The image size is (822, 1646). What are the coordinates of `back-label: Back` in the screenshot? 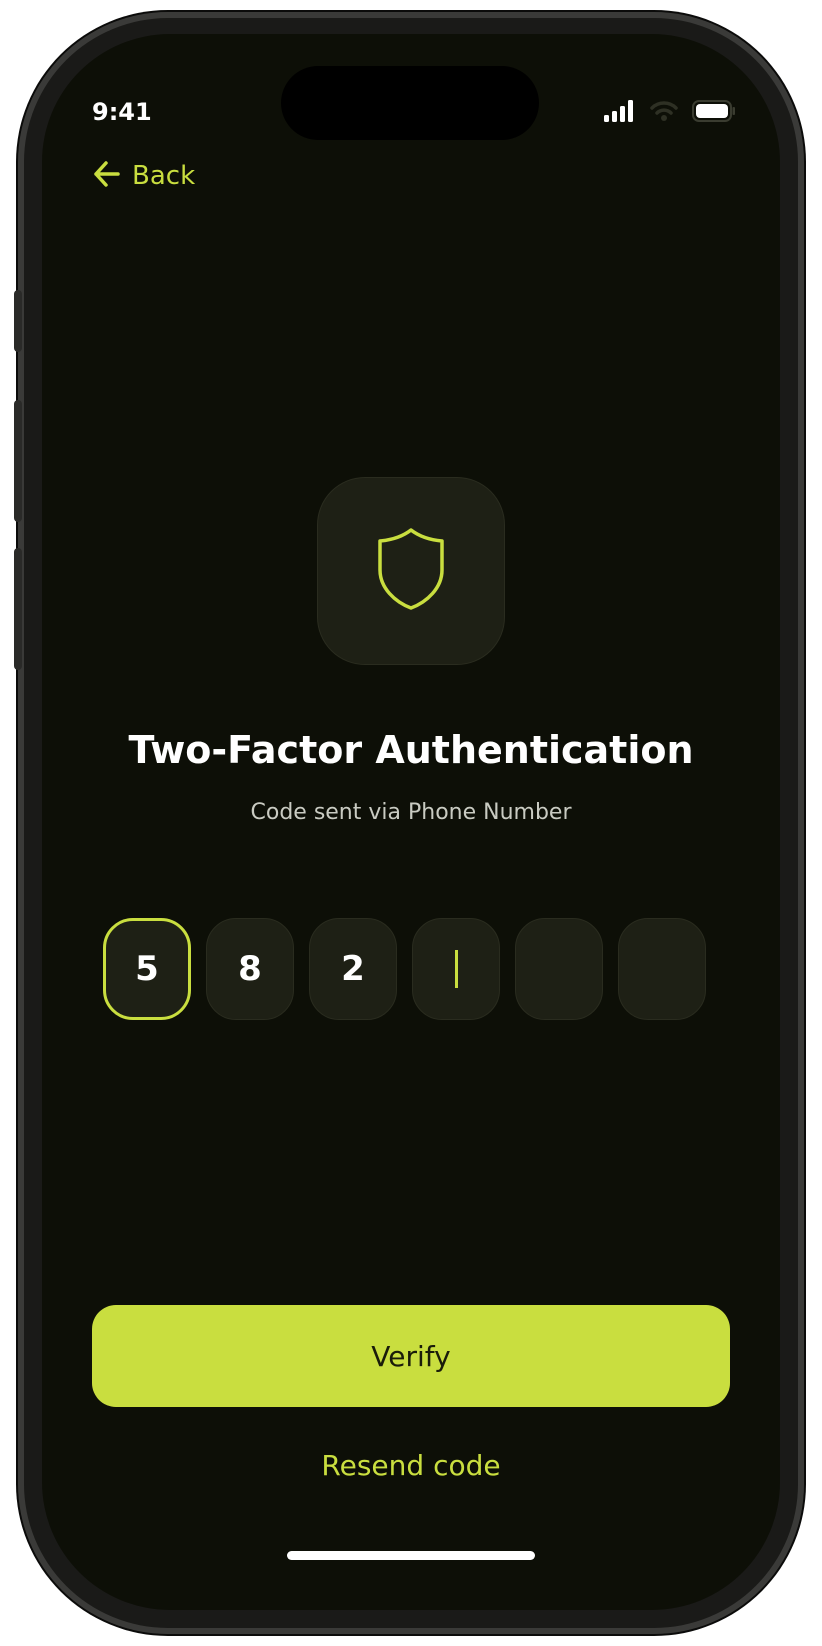 It's located at (164, 176).